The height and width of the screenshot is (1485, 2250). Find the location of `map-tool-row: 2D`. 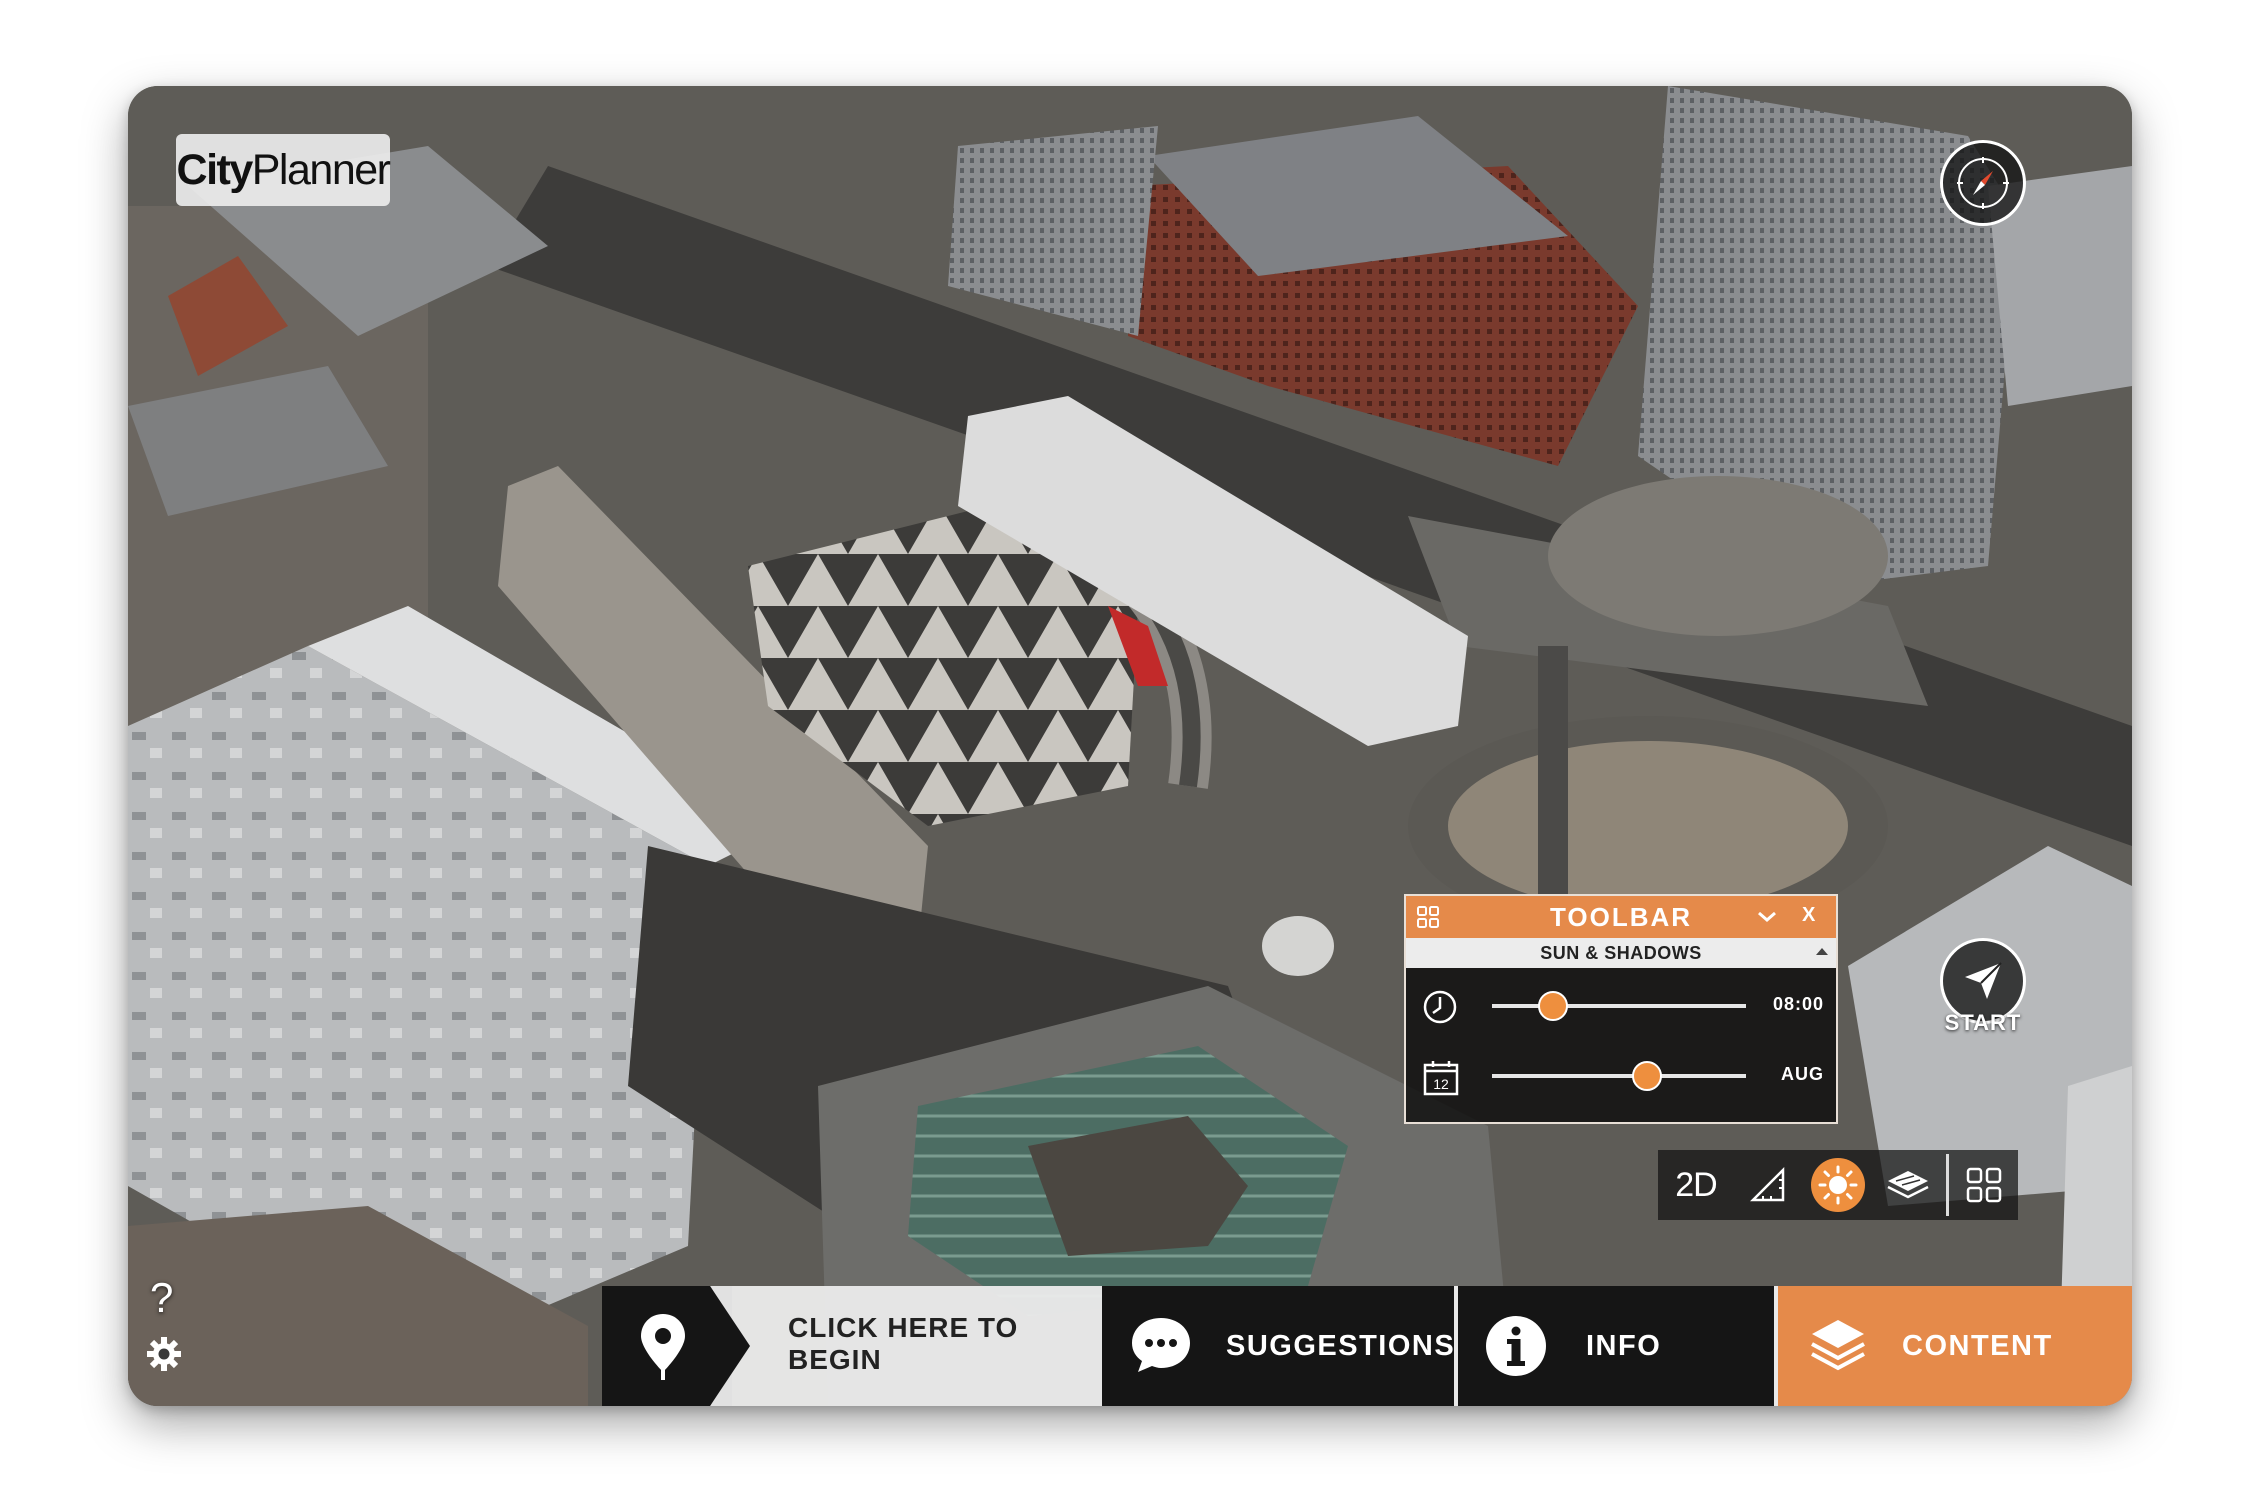

map-tool-row: 2D is located at coordinates (1838, 1185).